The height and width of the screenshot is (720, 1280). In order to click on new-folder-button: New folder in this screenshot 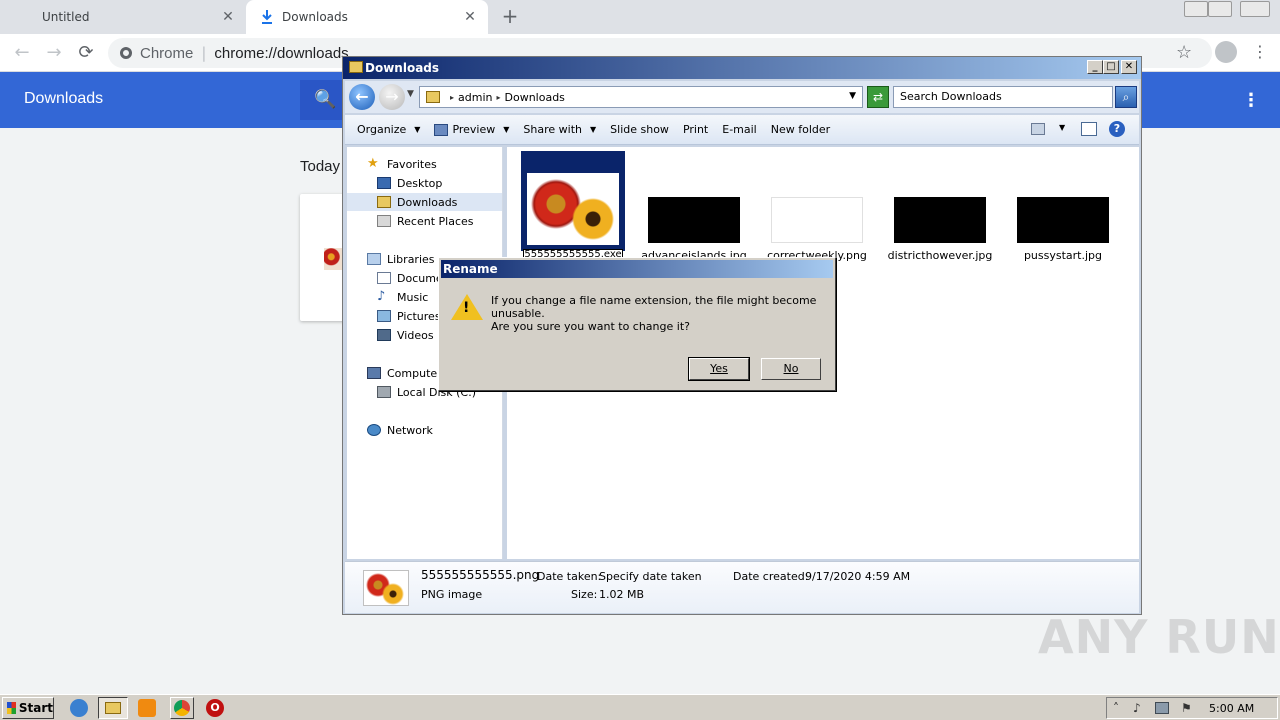, I will do `click(800, 129)`.